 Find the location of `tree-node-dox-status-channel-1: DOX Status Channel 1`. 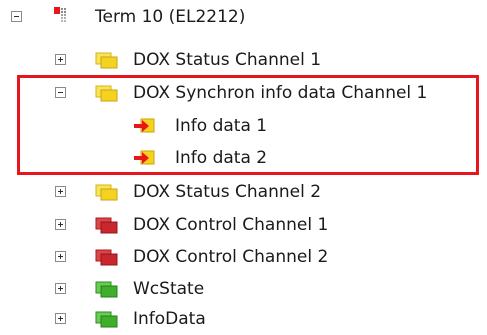

tree-node-dox-status-channel-1: DOX Status Channel 1 is located at coordinates (243, 60).